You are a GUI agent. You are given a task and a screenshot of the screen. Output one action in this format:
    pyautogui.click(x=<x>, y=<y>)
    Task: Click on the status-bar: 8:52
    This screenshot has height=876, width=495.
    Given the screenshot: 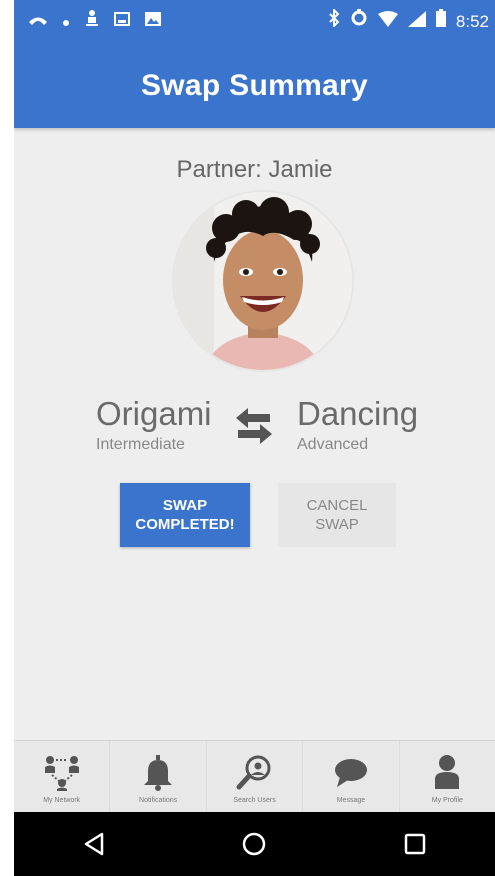 What is the action you would take?
    pyautogui.click(x=254, y=22)
    